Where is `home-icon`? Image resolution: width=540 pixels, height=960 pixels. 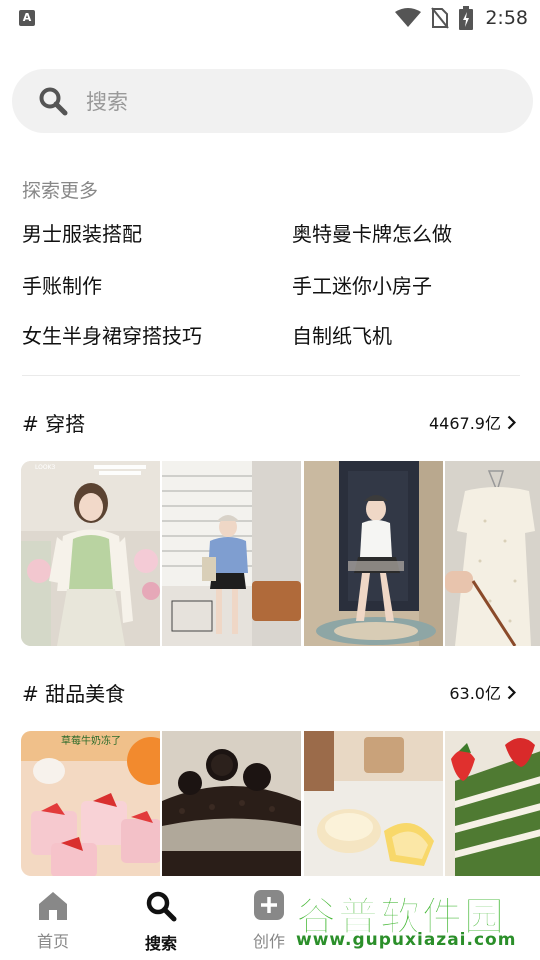 home-icon is located at coordinates (53, 906).